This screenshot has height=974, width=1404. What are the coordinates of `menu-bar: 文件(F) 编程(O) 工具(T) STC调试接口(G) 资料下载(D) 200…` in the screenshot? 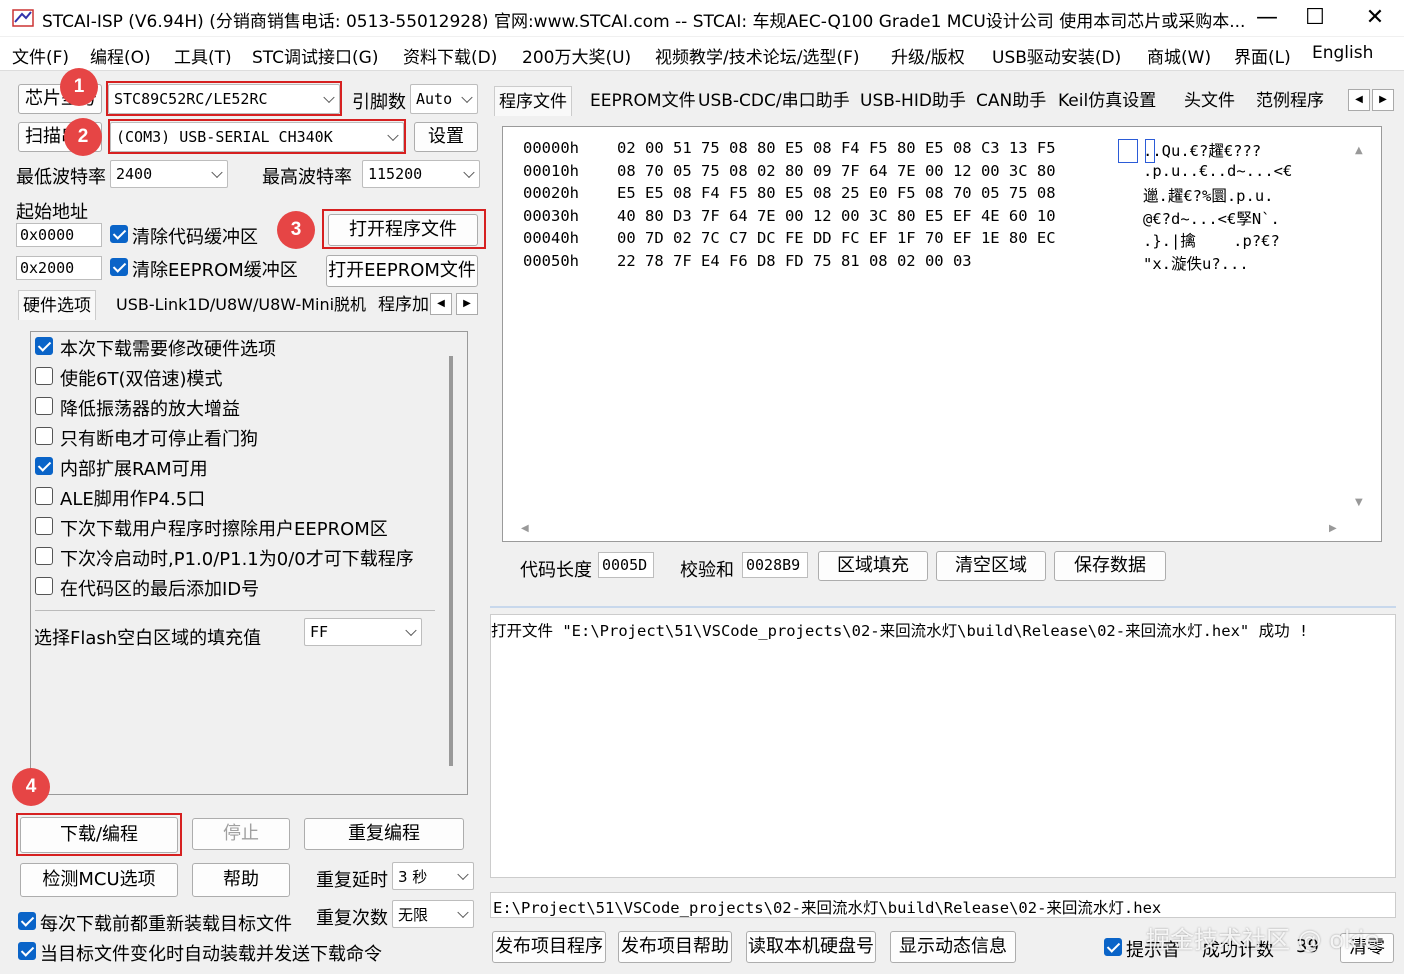 It's located at (702, 54).